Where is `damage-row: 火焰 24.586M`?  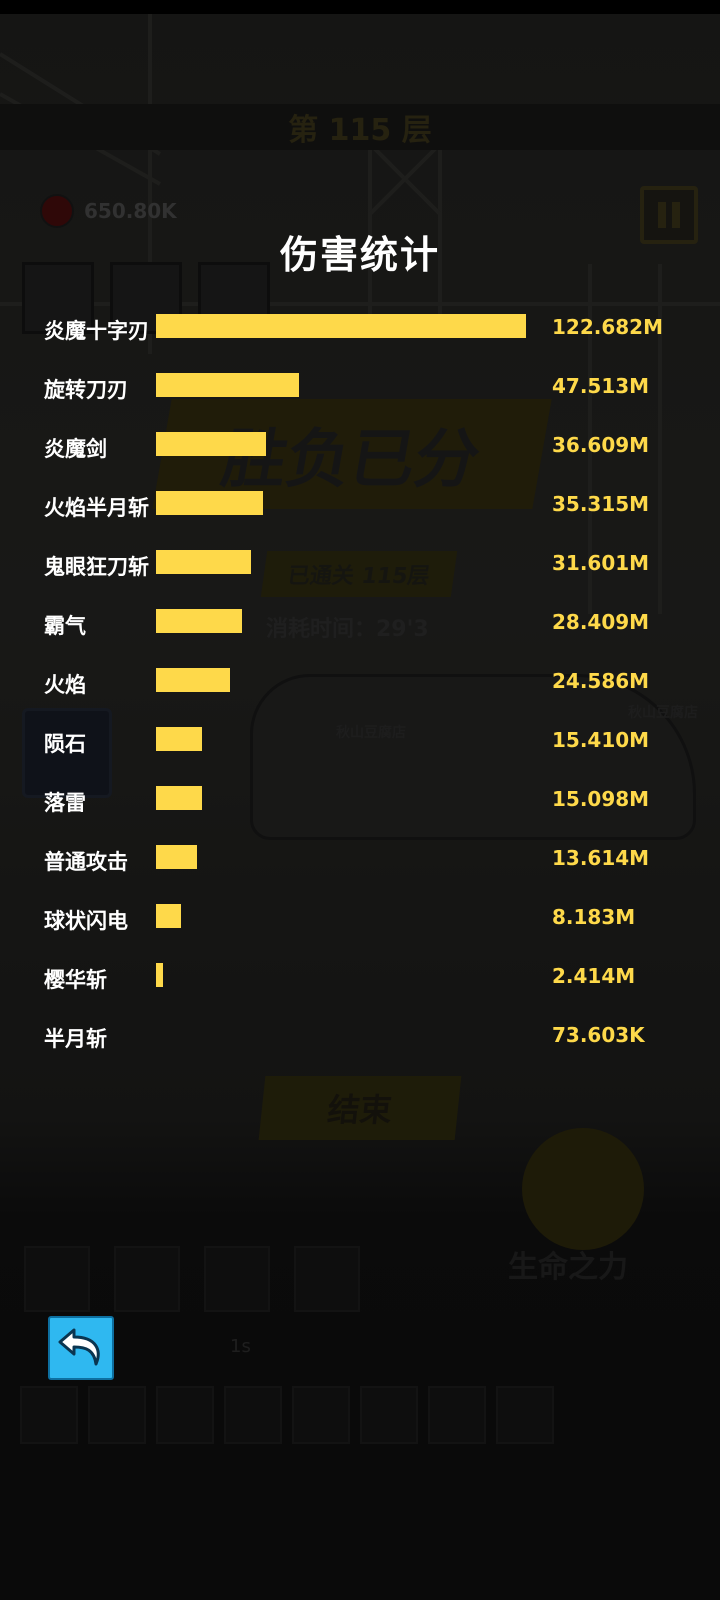
damage-row: 火焰 24.586M is located at coordinates (360, 684).